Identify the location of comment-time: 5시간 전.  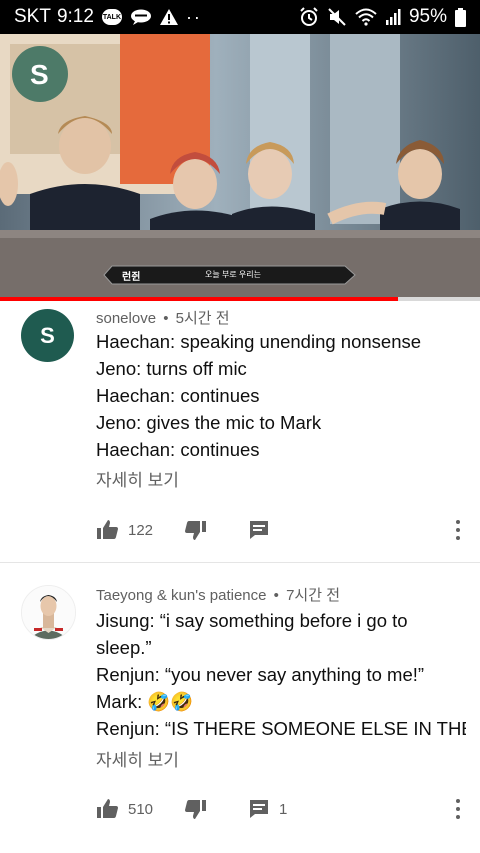
(202, 318).